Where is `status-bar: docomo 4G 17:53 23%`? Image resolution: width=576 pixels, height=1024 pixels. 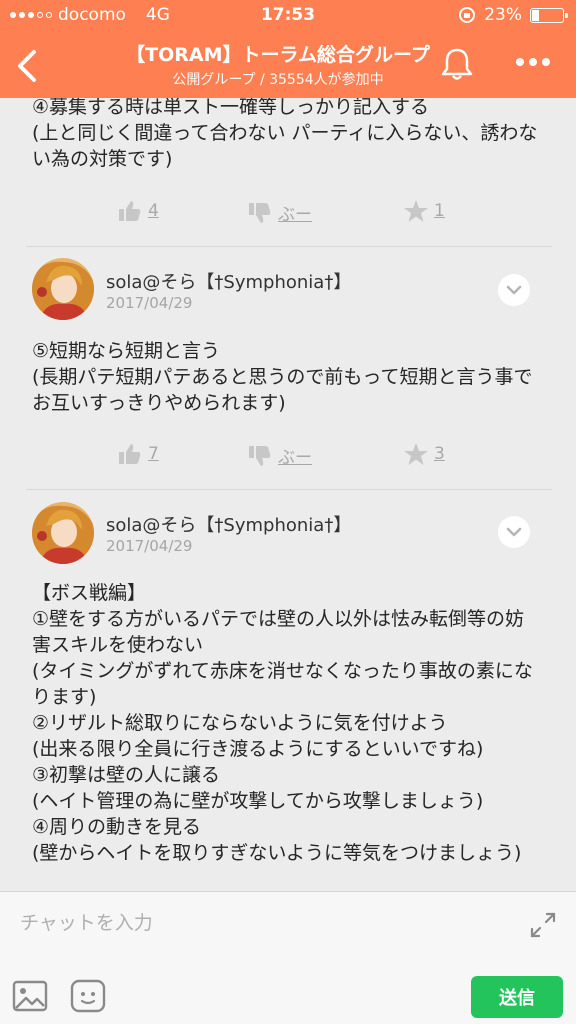 status-bar: docomo 4G 17:53 23% is located at coordinates (288, 15).